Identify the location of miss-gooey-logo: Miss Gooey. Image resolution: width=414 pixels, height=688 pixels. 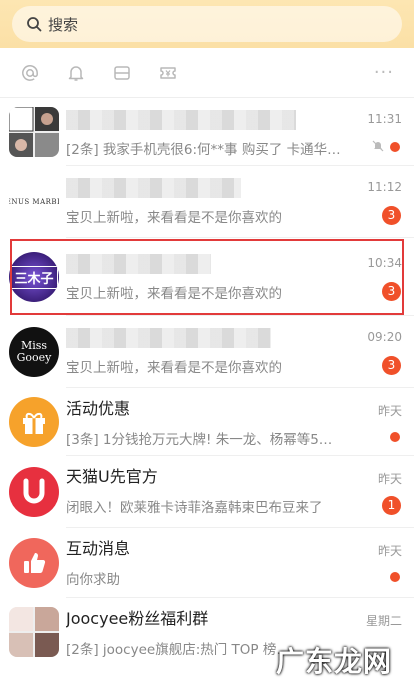
(34, 351).